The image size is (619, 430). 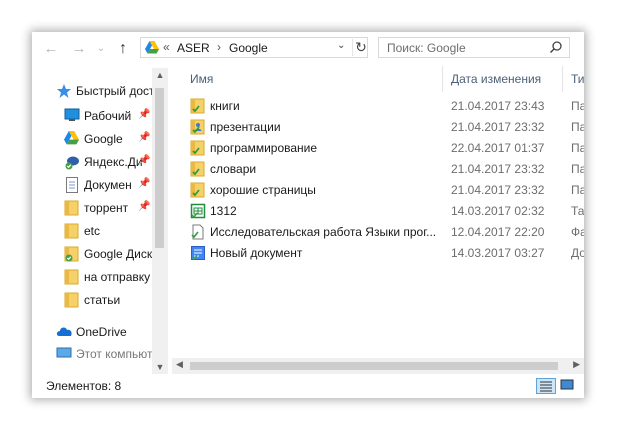 I want to click on nav-item-quick-access: Быстрый дост, so click(x=92, y=91).